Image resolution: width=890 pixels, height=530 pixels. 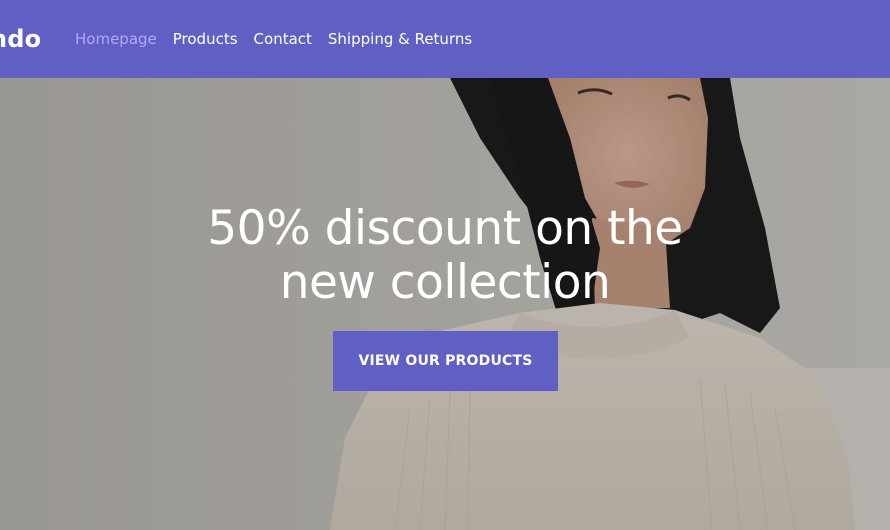 What do you see at coordinates (400, 39) in the screenshot?
I see `nav-link-shipping-returns: Shipping & Returns` at bounding box center [400, 39].